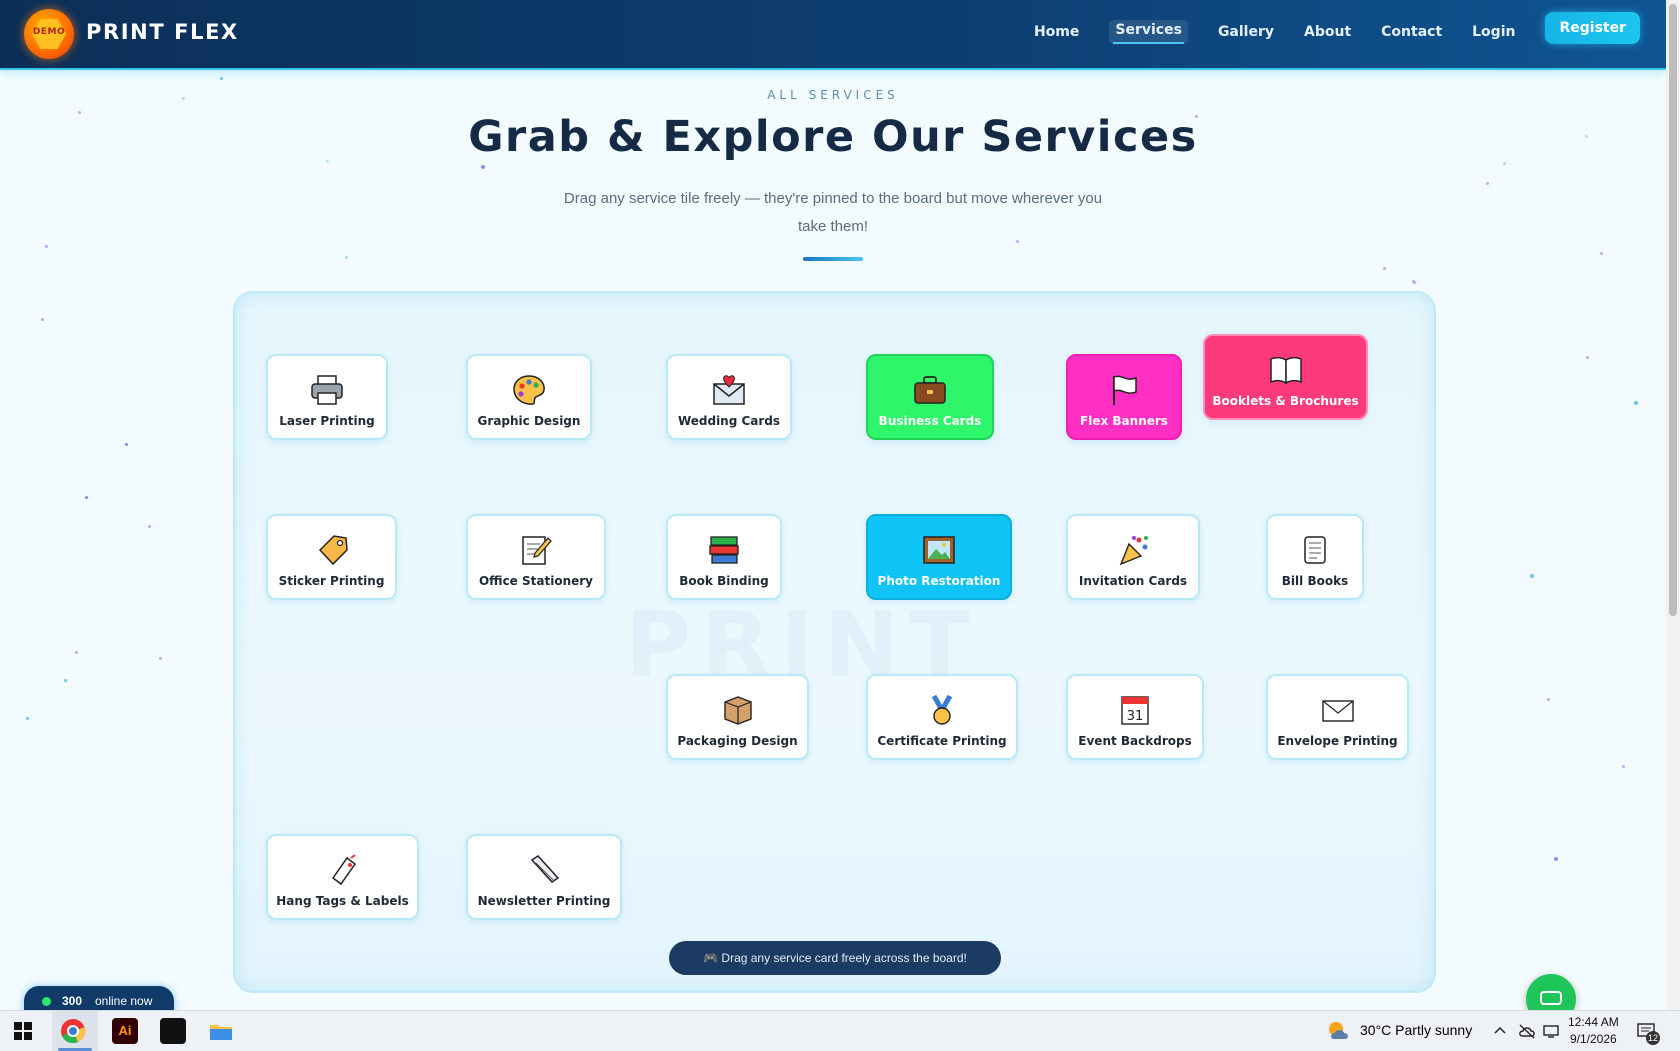  Describe the element at coordinates (724, 550) in the screenshot. I see `books-icon` at that location.